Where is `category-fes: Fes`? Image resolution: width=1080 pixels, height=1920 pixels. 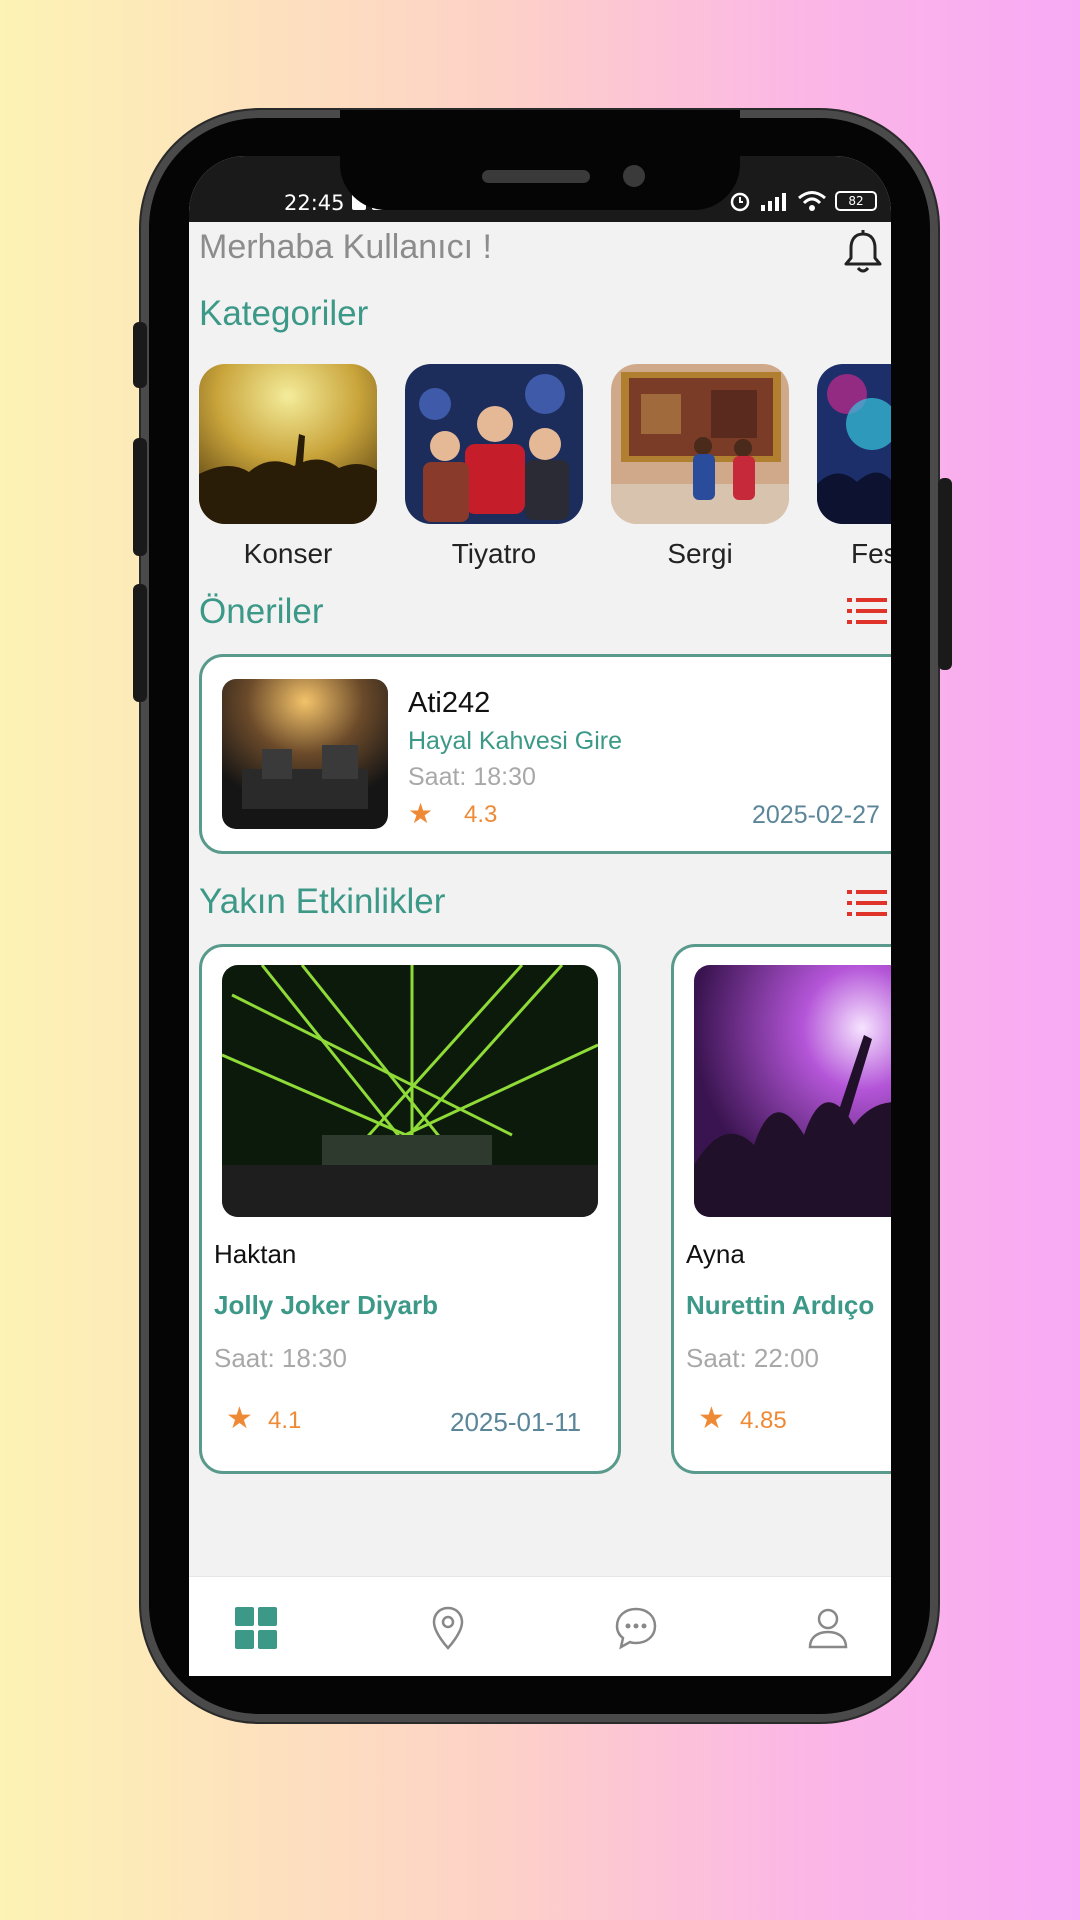 category-fes: Fes is located at coordinates (854, 467).